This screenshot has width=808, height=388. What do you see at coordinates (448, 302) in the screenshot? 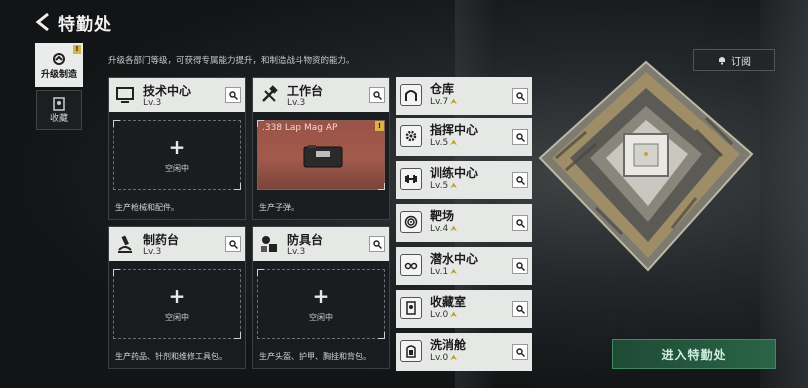
I see `facility-name: 收藏室` at bounding box center [448, 302].